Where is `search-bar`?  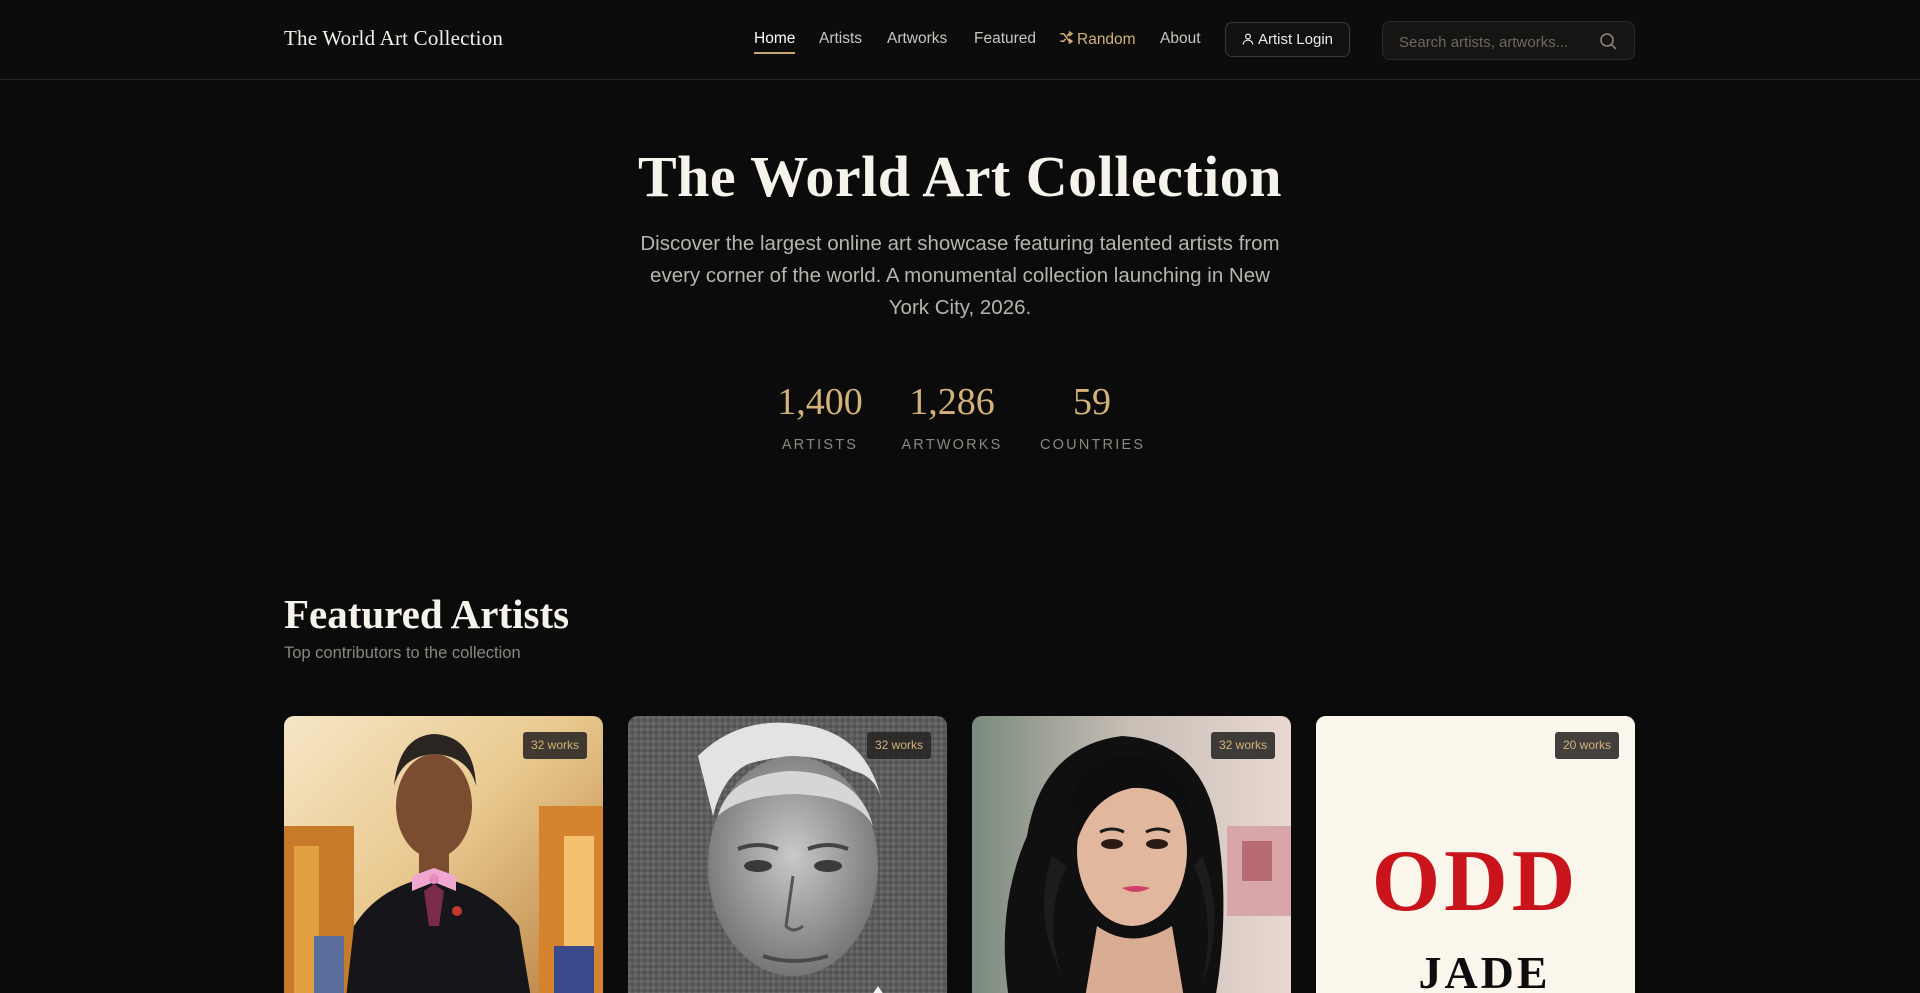
search-bar is located at coordinates (1508, 40).